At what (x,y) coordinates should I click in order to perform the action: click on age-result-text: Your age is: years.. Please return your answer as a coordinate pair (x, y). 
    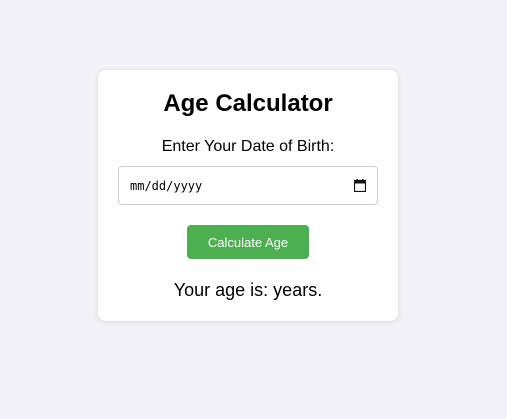
    Looking at the image, I should click on (248, 290).